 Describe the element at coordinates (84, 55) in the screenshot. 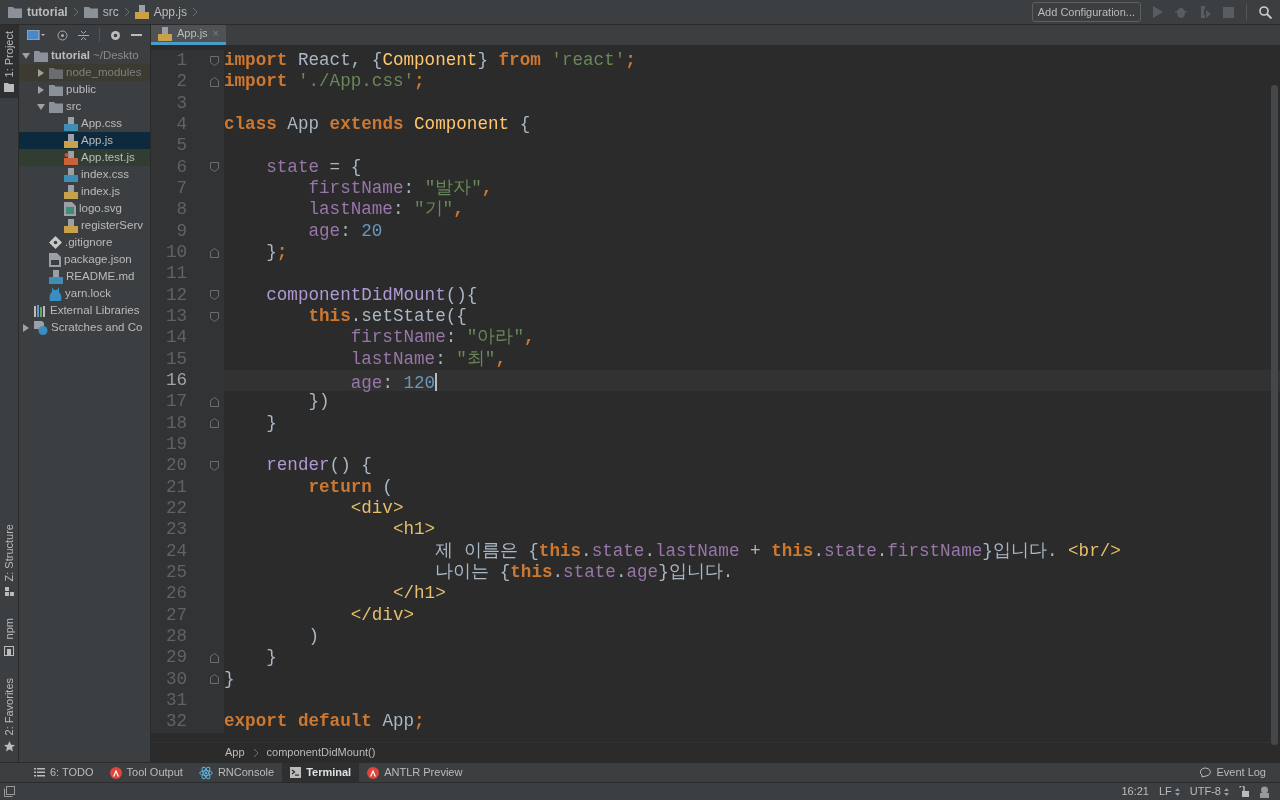

I see `tree-item: tutorial ~/Deskto` at that location.